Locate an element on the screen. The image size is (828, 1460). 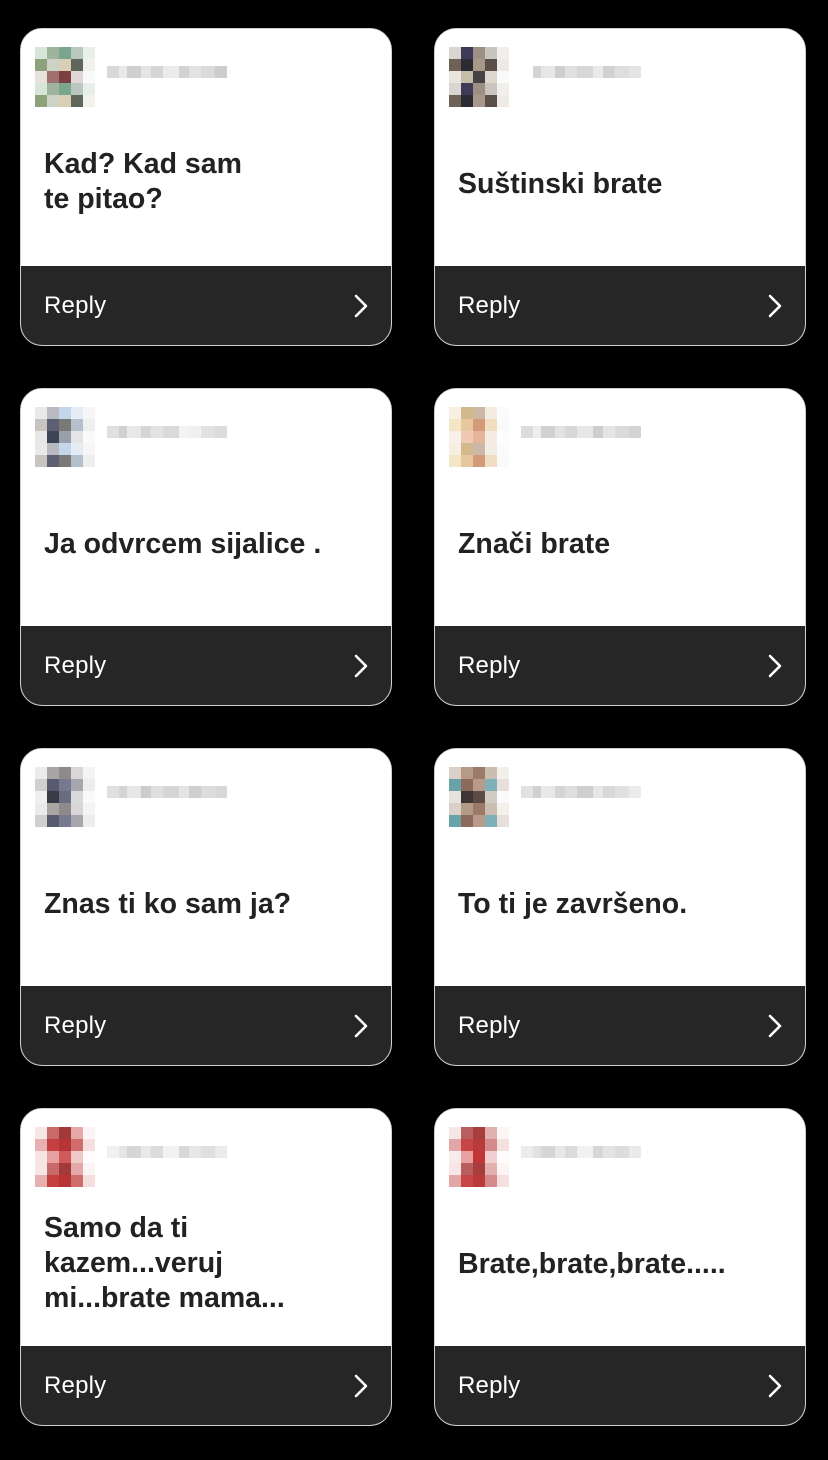
comment-card: Znači brate Reply is located at coordinates (620, 547).